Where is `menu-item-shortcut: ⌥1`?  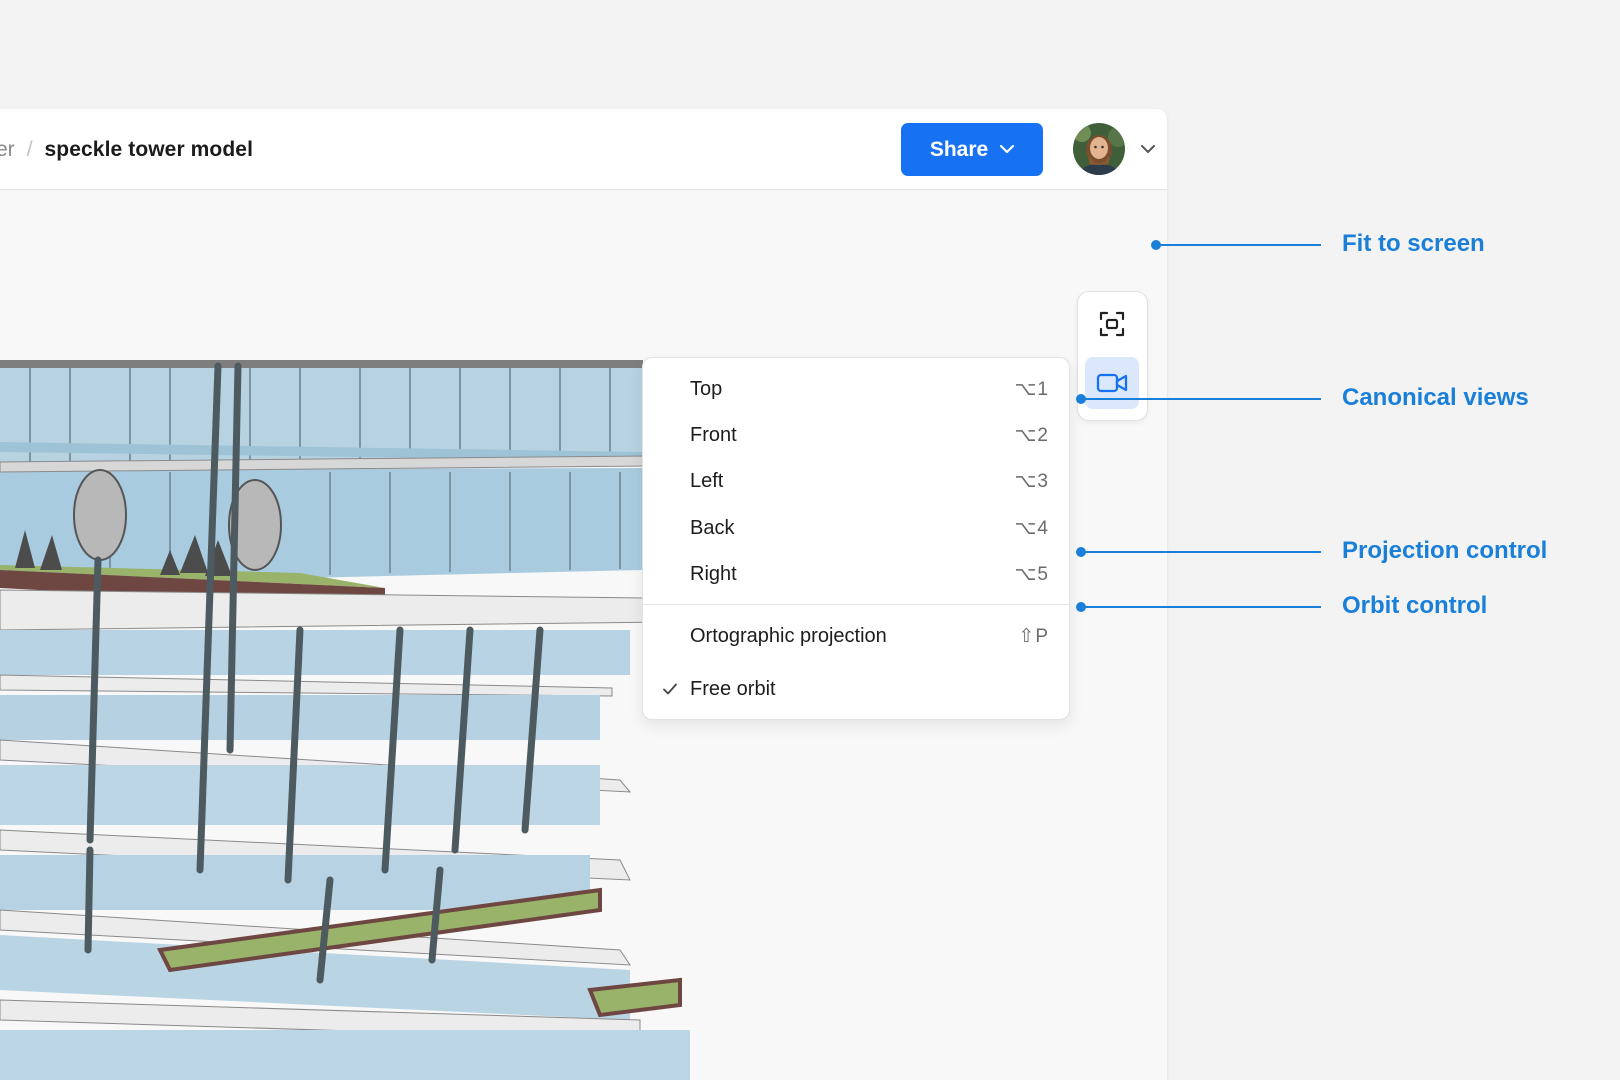 menu-item-shortcut: ⌥1 is located at coordinates (1031, 389).